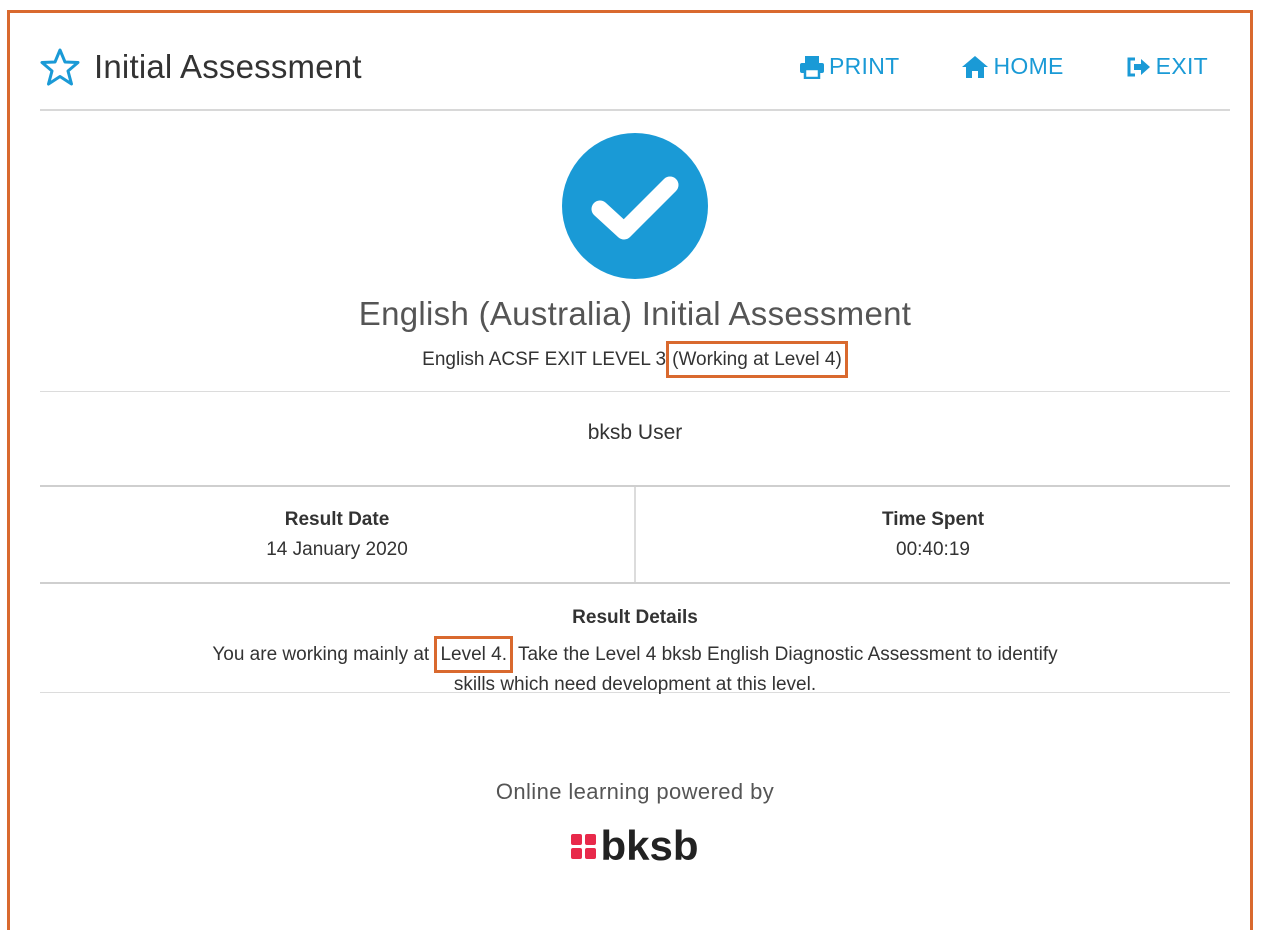 Image resolution: width=1264 pixels, height=930 pixels. Describe the element at coordinates (635, 791) in the screenshot. I see `powered-by-text: Online learning powered by` at that location.